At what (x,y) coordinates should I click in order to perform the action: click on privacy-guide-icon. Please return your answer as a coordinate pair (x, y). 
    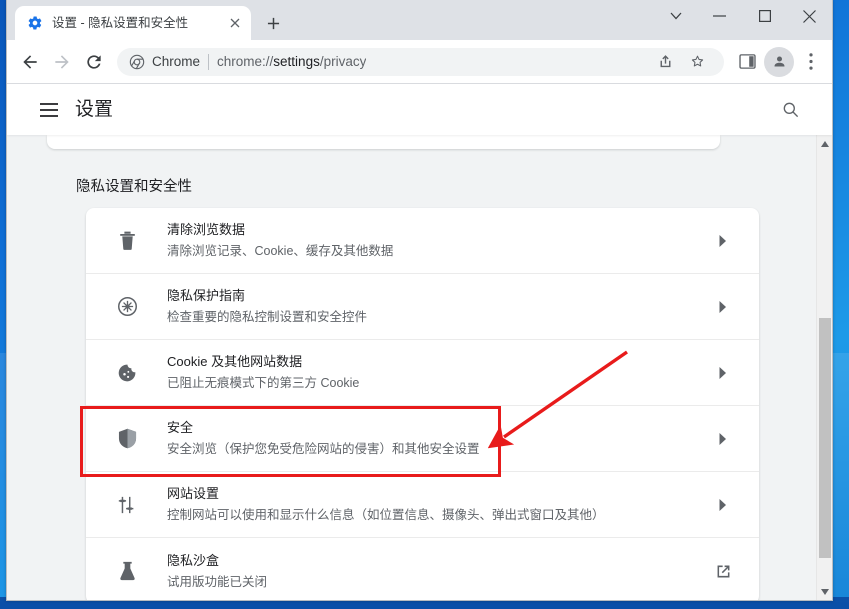
    Looking at the image, I should click on (127, 307).